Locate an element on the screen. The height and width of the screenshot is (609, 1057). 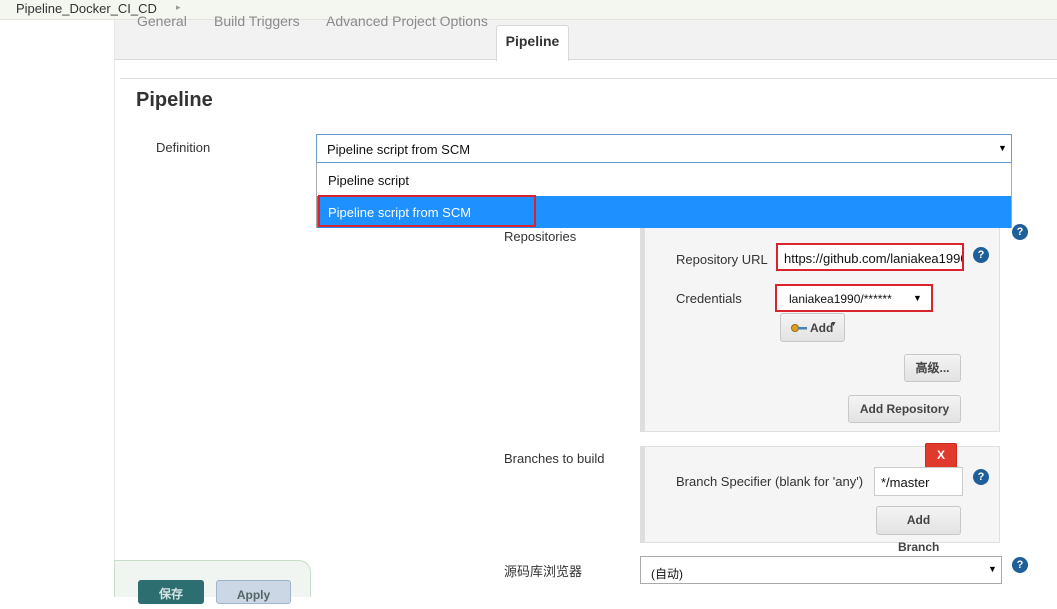
key-icon is located at coordinates (799, 328).